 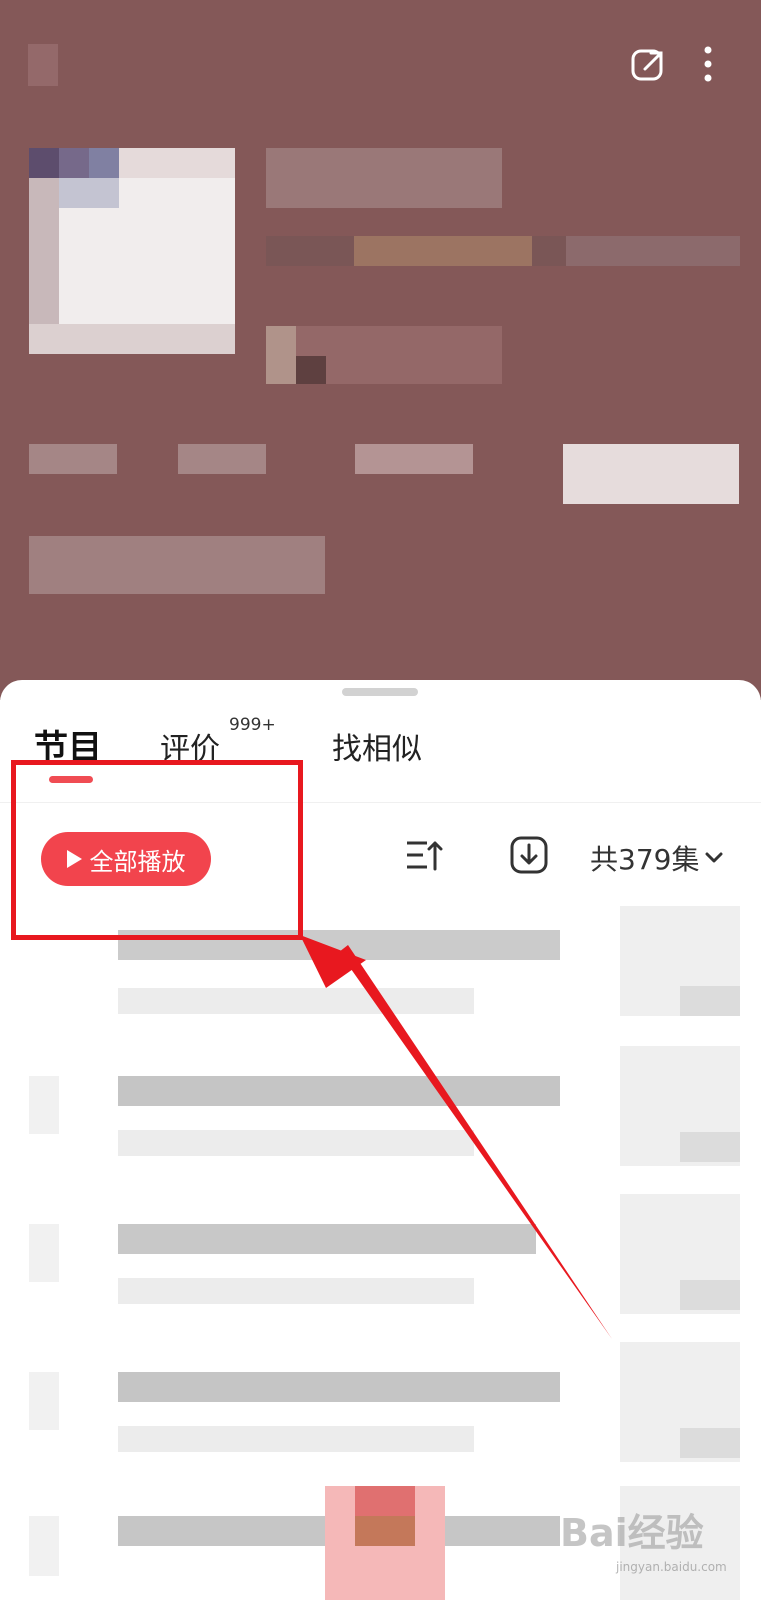 What do you see at coordinates (714, 857) in the screenshot?
I see `chevron-down-icon` at bounding box center [714, 857].